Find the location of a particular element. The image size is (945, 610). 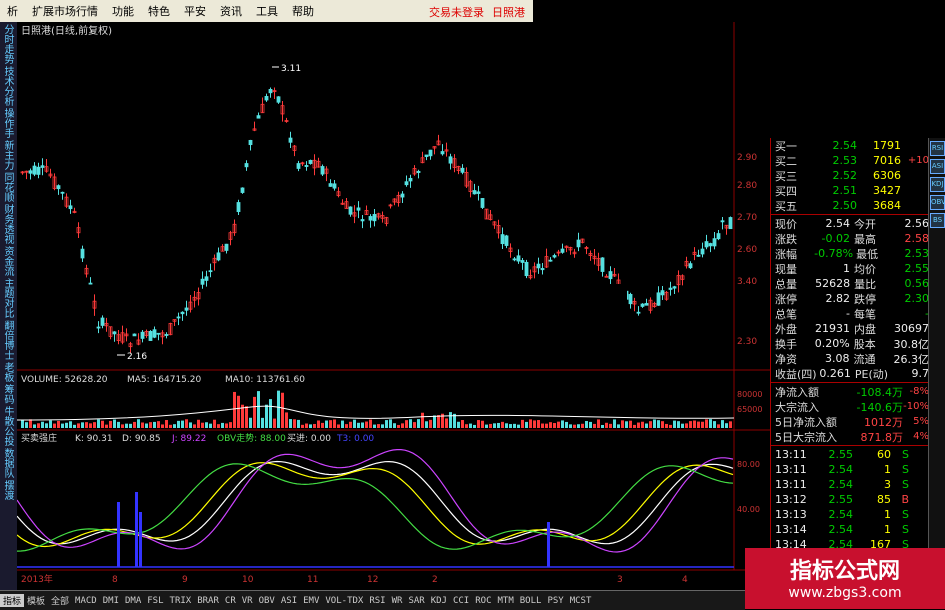

menu-item-6: 工具 is located at coordinates (267, 11).